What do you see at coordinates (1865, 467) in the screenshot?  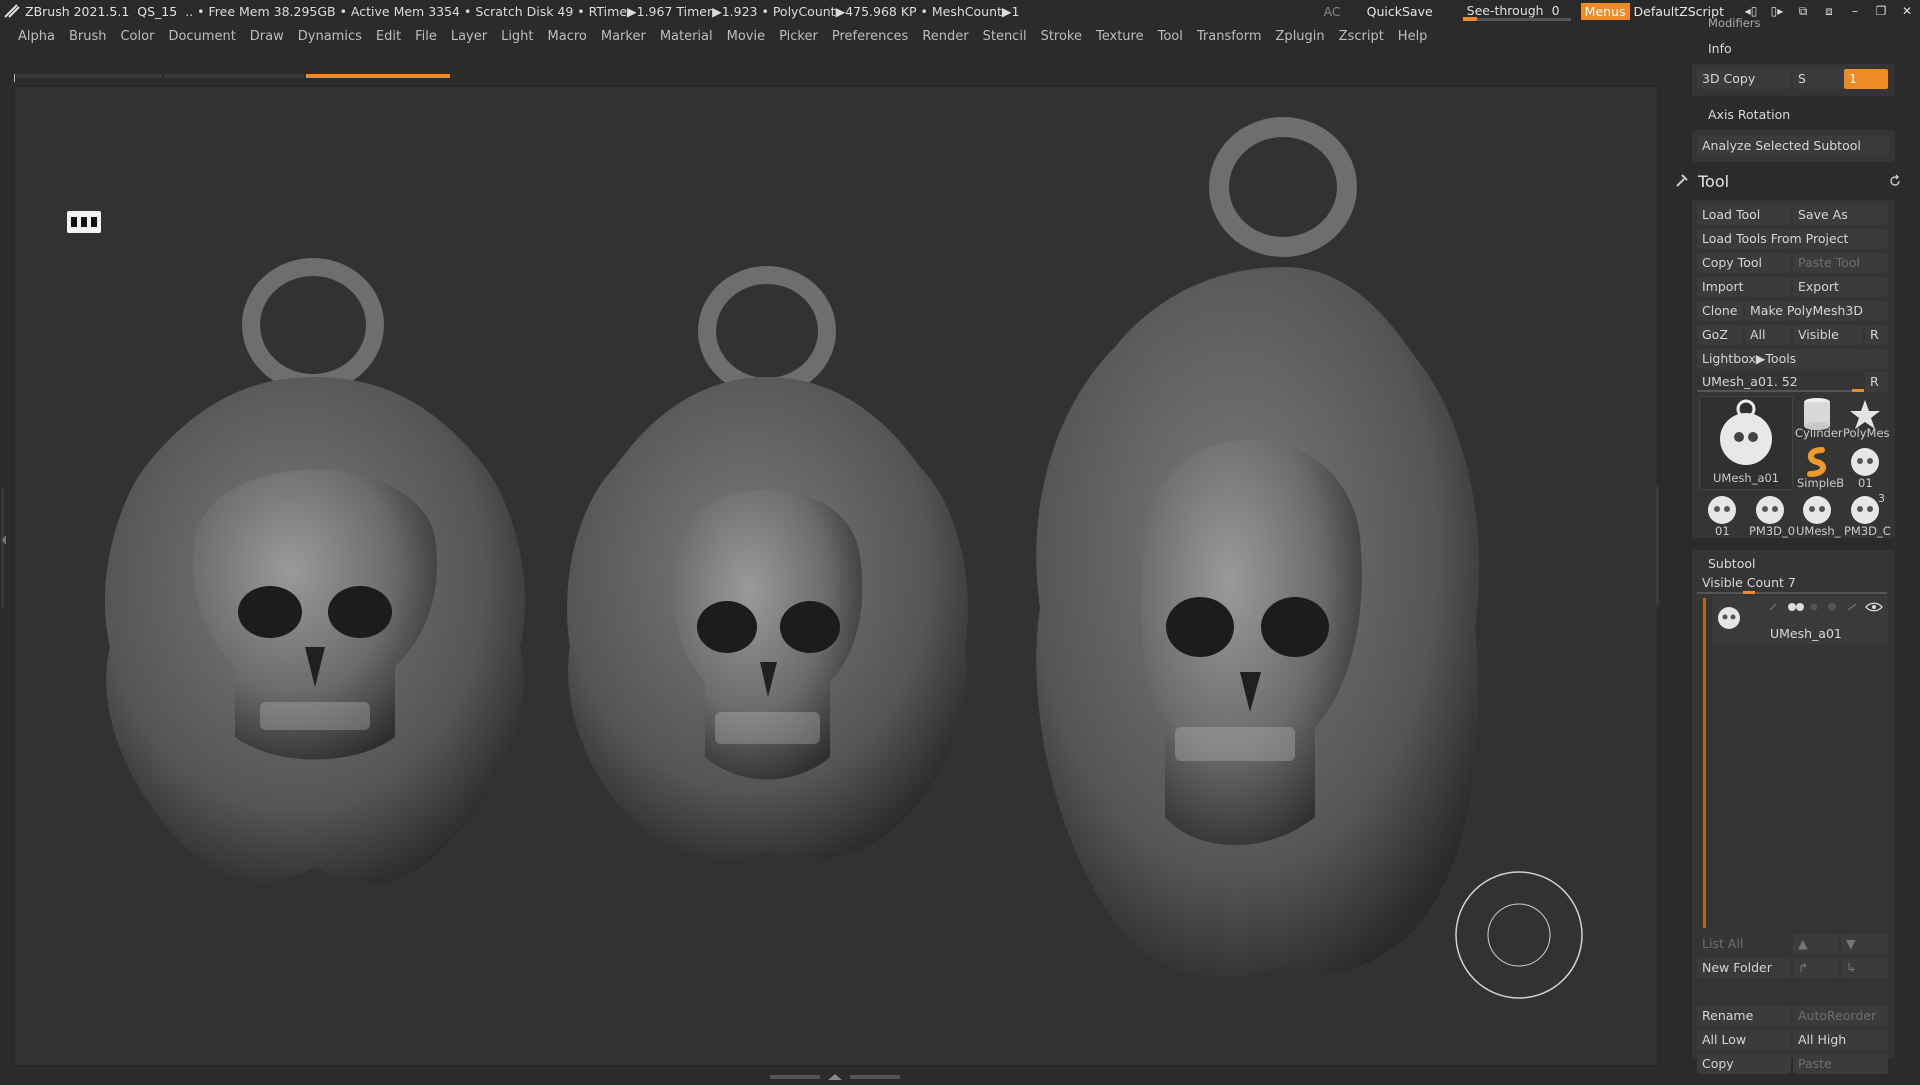 I see `tool-thumb-01: 01` at bounding box center [1865, 467].